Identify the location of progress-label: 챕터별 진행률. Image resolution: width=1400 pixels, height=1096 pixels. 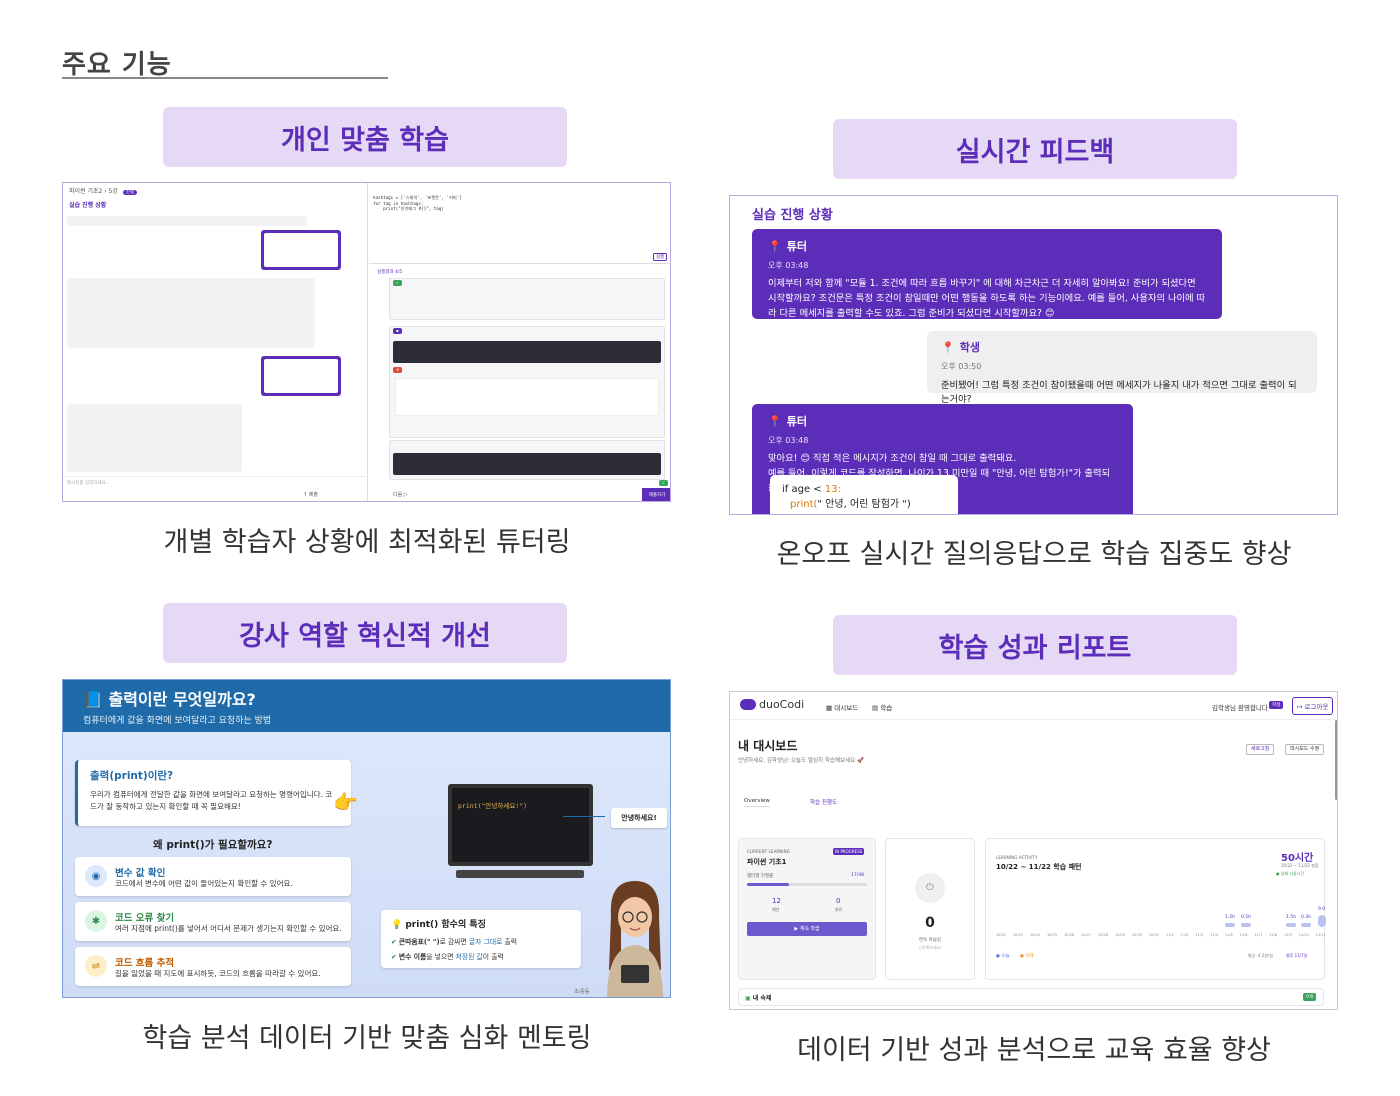
(760, 876).